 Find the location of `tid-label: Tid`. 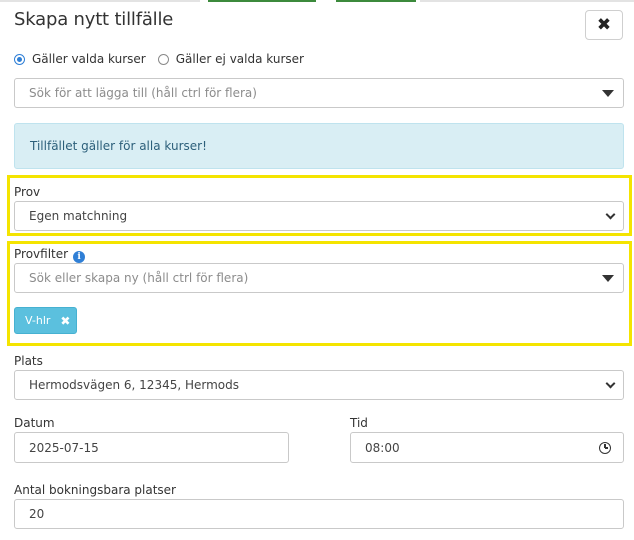

tid-label: Tid is located at coordinates (359, 423).